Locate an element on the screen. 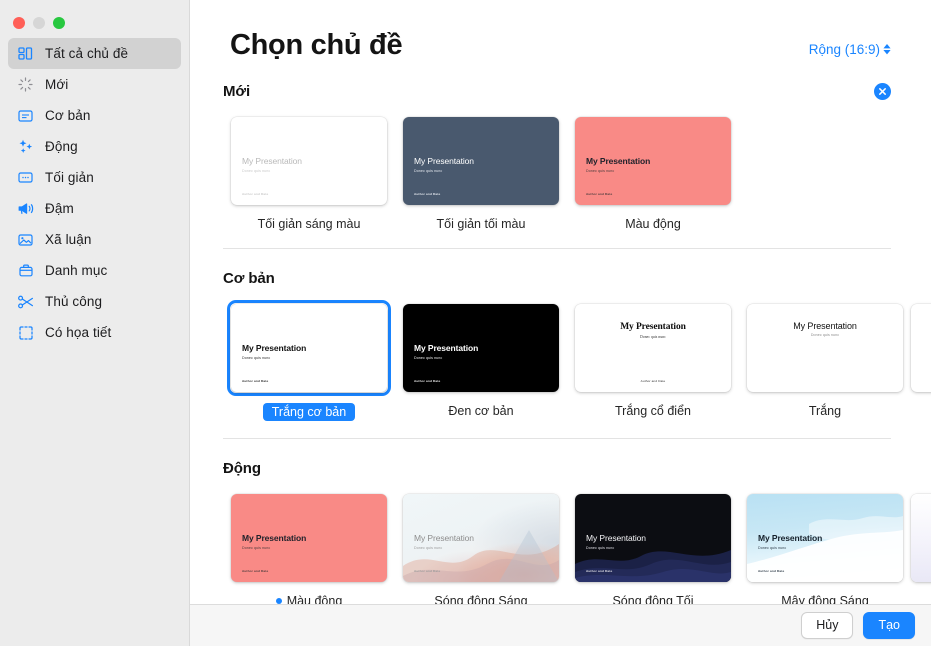 The width and height of the screenshot is (931, 646). cancel-button: Hủy is located at coordinates (827, 625).